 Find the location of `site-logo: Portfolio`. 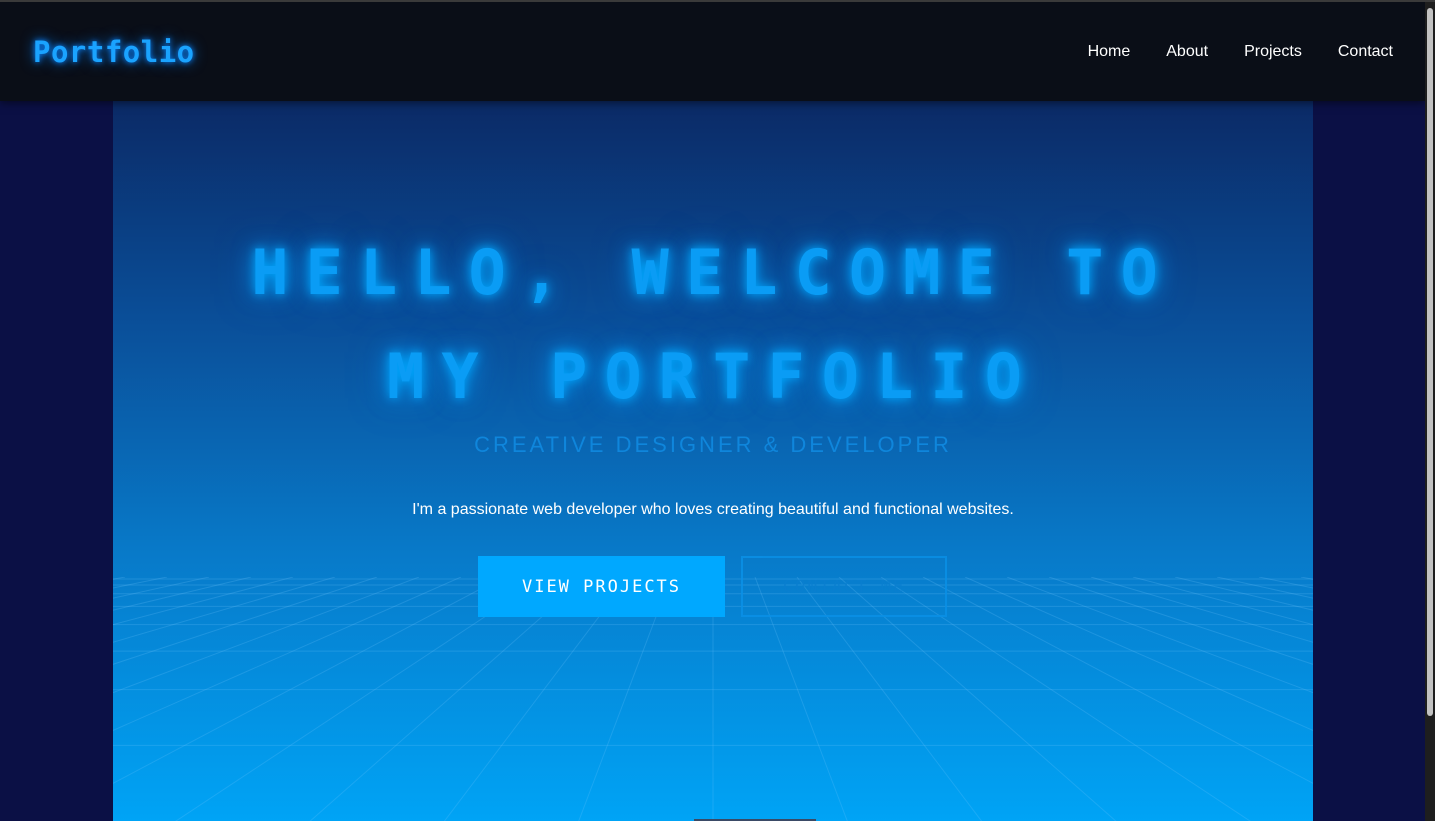

site-logo: Portfolio is located at coordinates (114, 52).